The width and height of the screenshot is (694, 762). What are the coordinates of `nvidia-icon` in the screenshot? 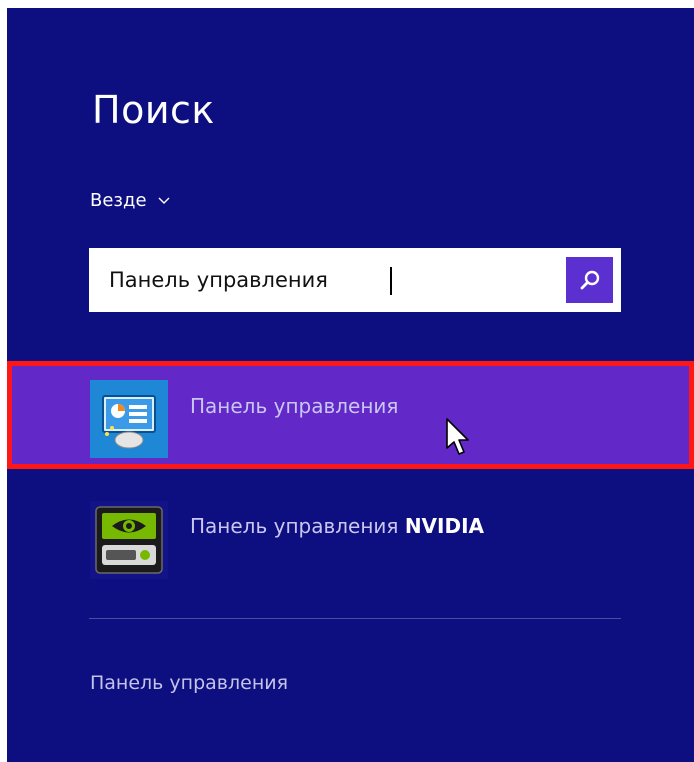 It's located at (129, 540).